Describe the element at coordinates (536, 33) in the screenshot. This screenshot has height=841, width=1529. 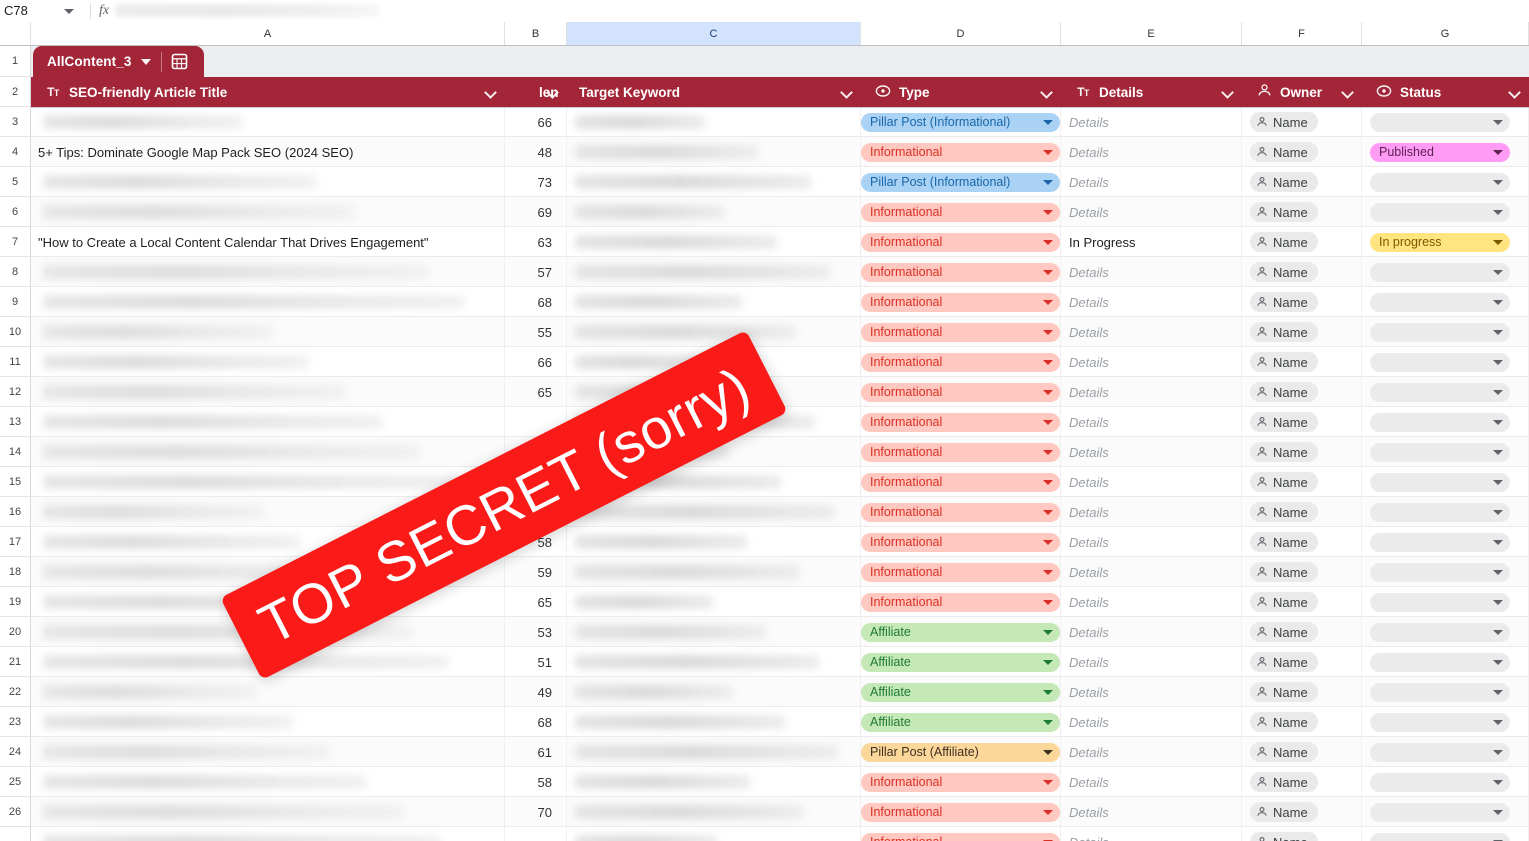
I see `column-header-b: B` at that location.